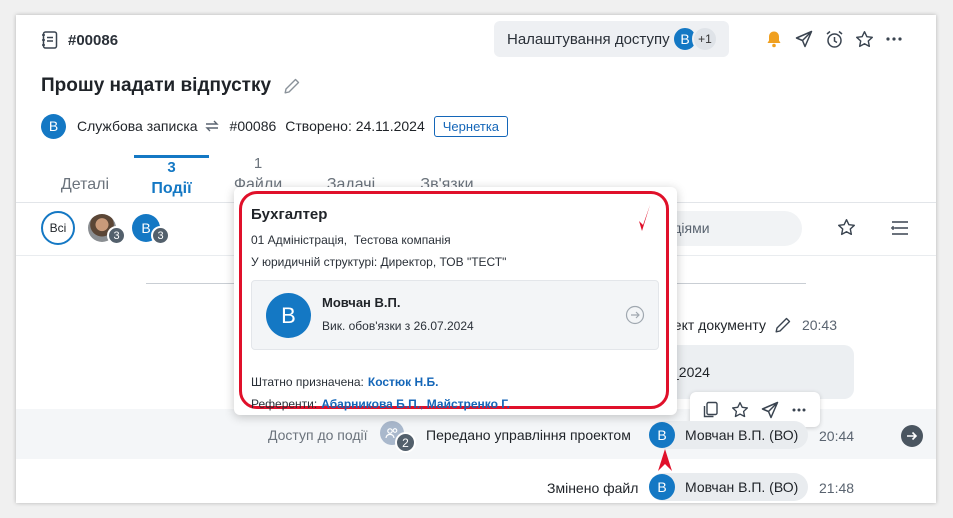  What do you see at coordinates (405, 442) in the screenshot?
I see `group-count-badge: 2` at bounding box center [405, 442].